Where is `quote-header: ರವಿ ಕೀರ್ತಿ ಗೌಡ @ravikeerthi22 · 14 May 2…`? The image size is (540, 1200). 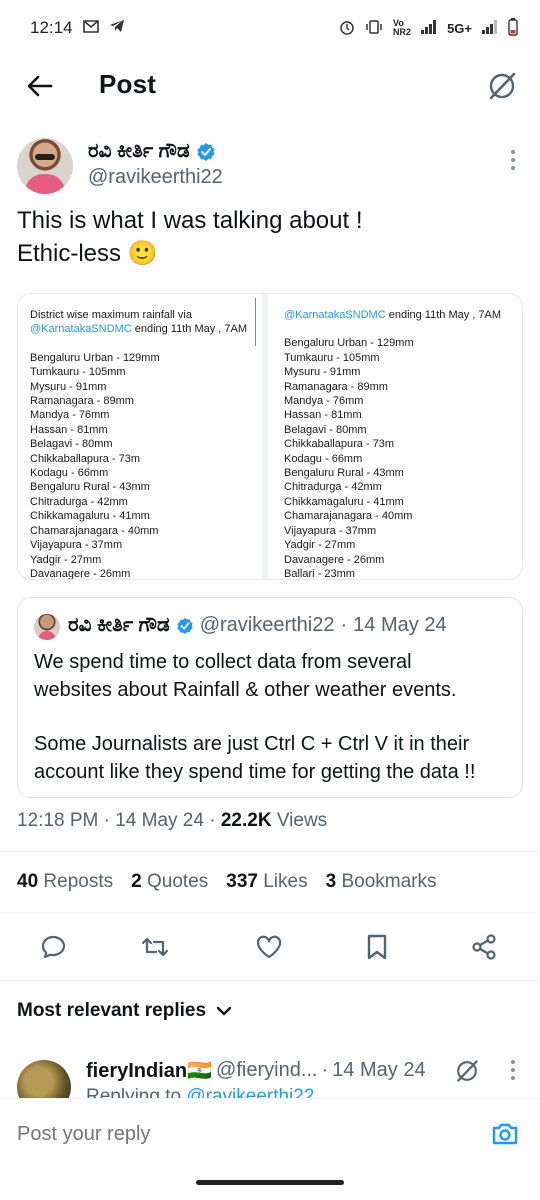 quote-header: ರವಿ ಕೀರ್ತಿ ಗೌಡ @ravikeerthi22 · 14 May 2… is located at coordinates (257, 625).